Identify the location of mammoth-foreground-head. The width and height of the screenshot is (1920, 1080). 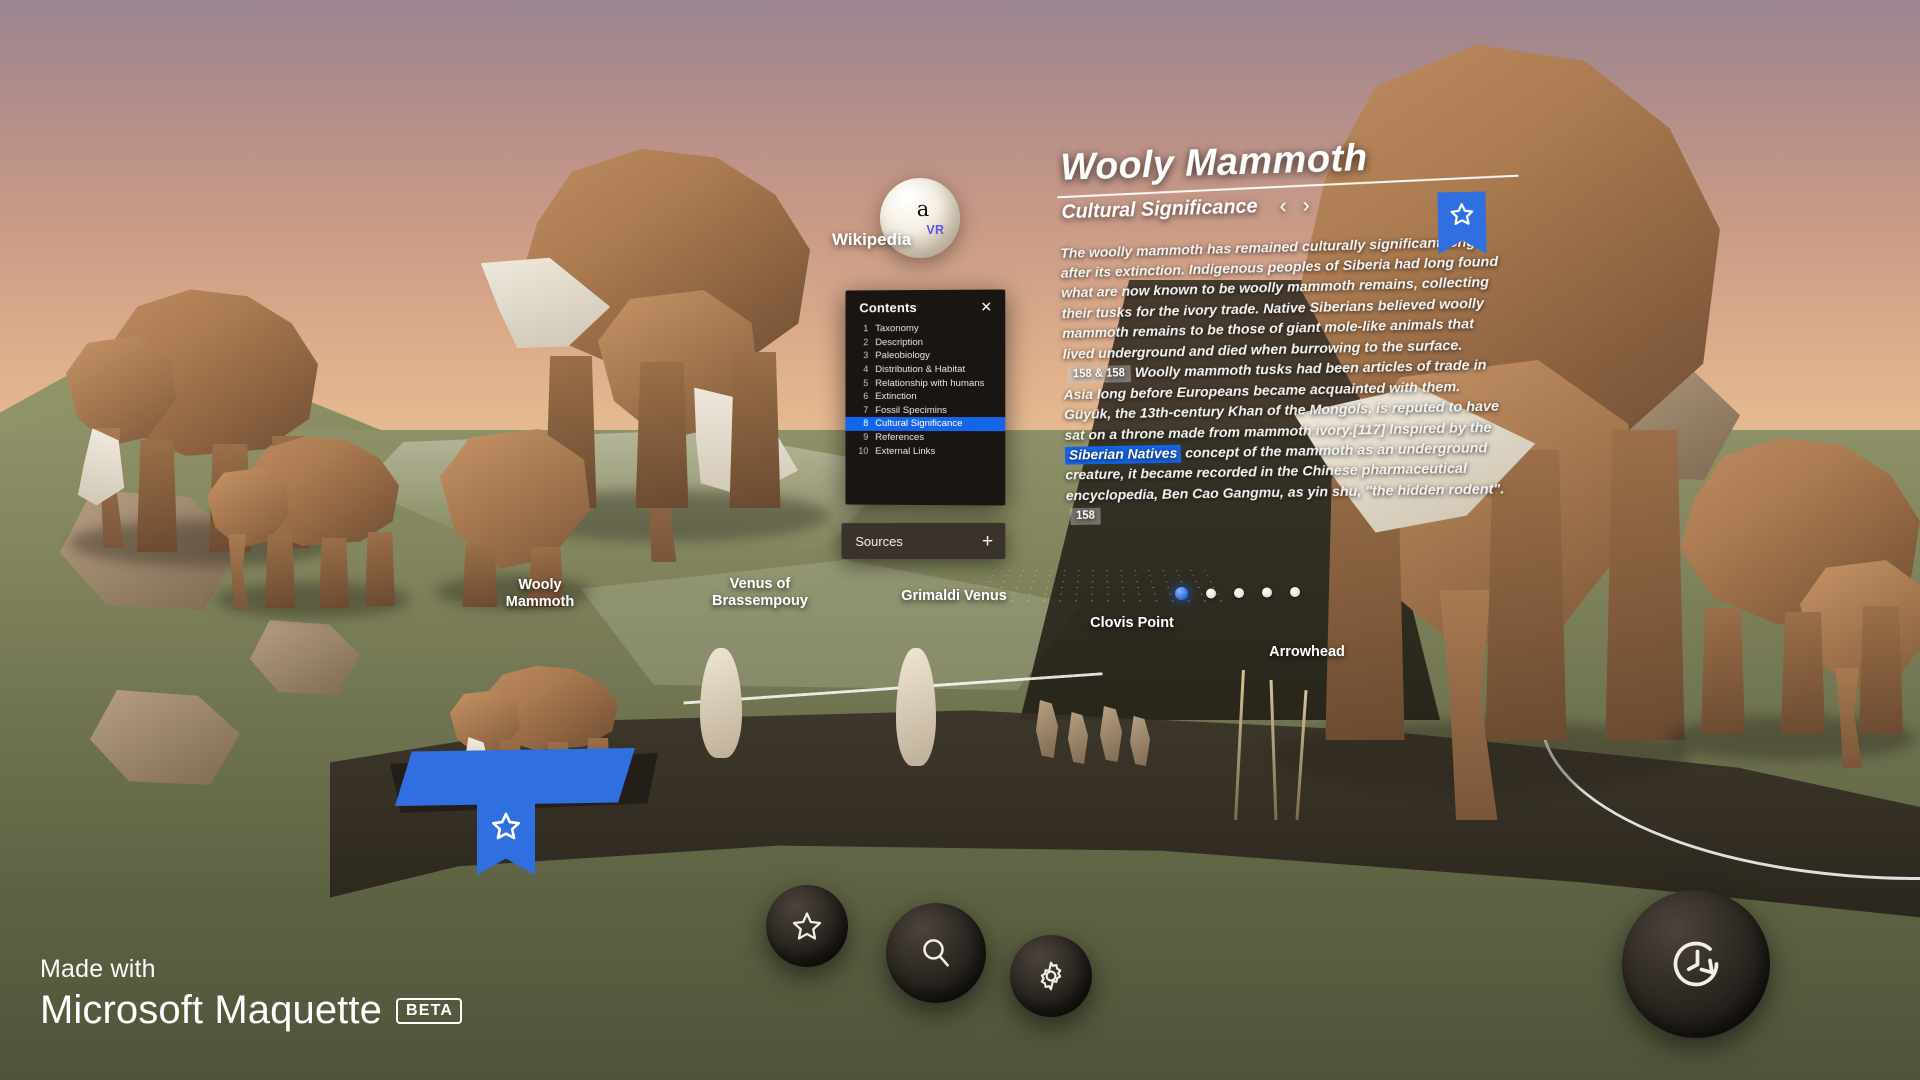
(515, 517).